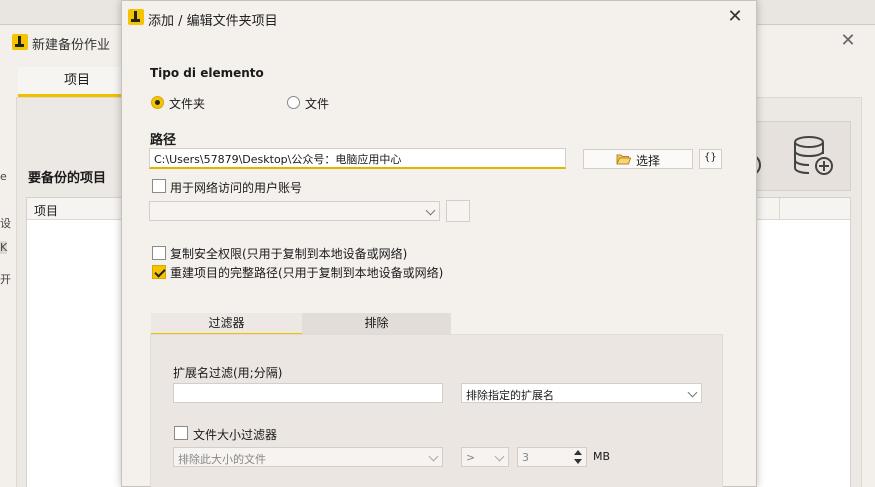 This screenshot has height=487, width=875. What do you see at coordinates (207, 73) in the screenshot?
I see `element-type-label: Tipo di elemento` at bounding box center [207, 73].